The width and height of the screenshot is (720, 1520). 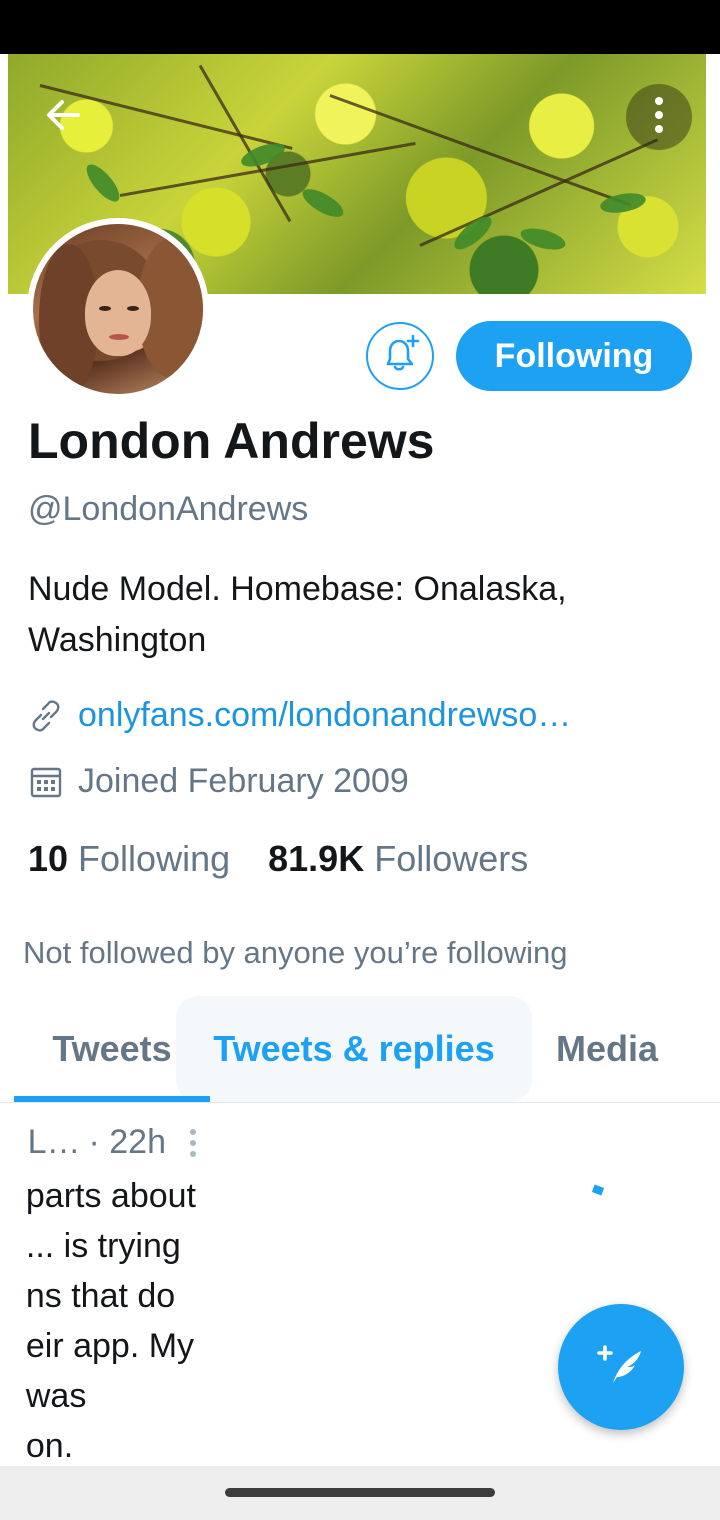 What do you see at coordinates (56, 1396) in the screenshot?
I see `tweet-line: was` at bounding box center [56, 1396].